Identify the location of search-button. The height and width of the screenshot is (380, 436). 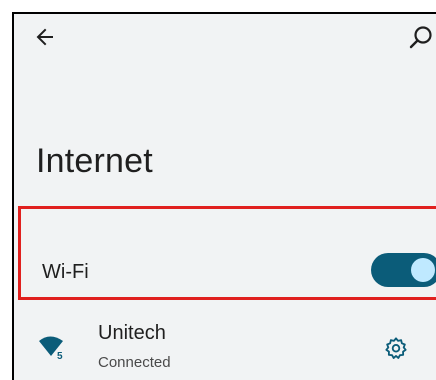
(421, 37).